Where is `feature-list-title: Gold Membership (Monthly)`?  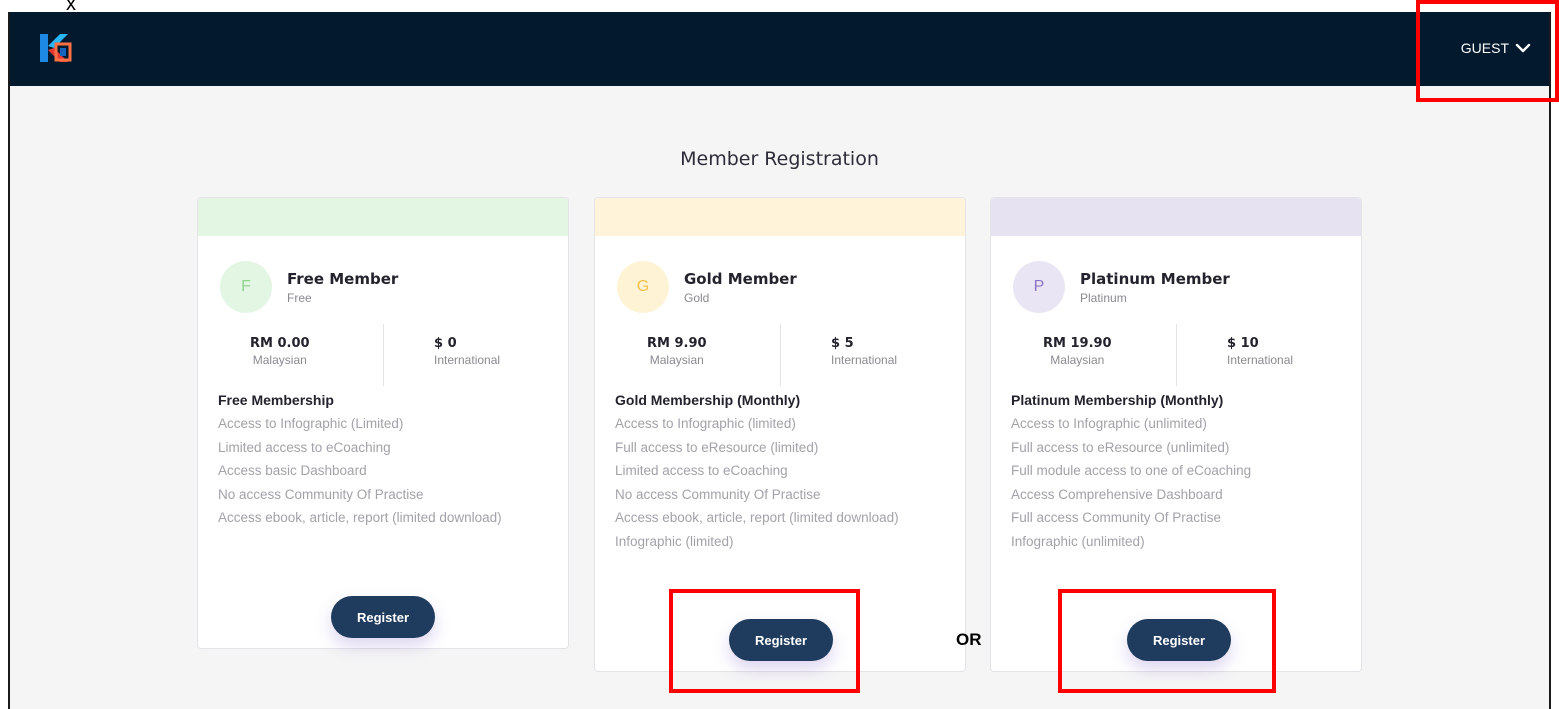 feature-list-title: Gold Membership (Monthly) is located at coordinates (708, 400).